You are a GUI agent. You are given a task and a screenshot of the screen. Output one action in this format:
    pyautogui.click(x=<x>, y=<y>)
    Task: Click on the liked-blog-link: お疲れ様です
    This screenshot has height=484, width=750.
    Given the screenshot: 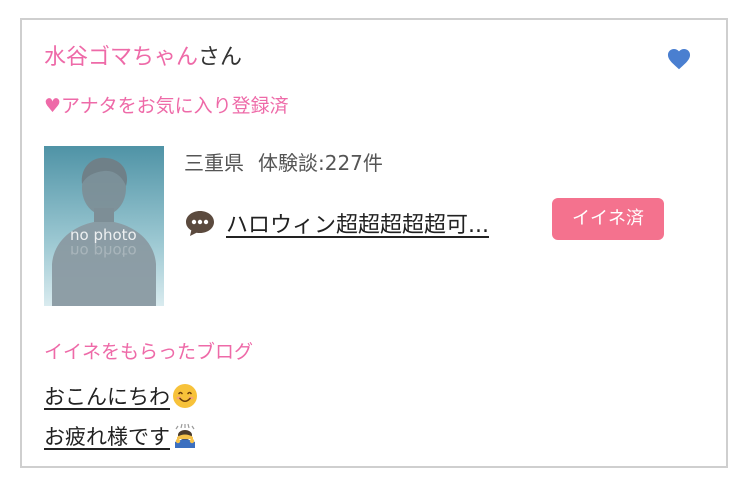 What is the action you would take?
    pyautogui.click(x=121, y=436)
    